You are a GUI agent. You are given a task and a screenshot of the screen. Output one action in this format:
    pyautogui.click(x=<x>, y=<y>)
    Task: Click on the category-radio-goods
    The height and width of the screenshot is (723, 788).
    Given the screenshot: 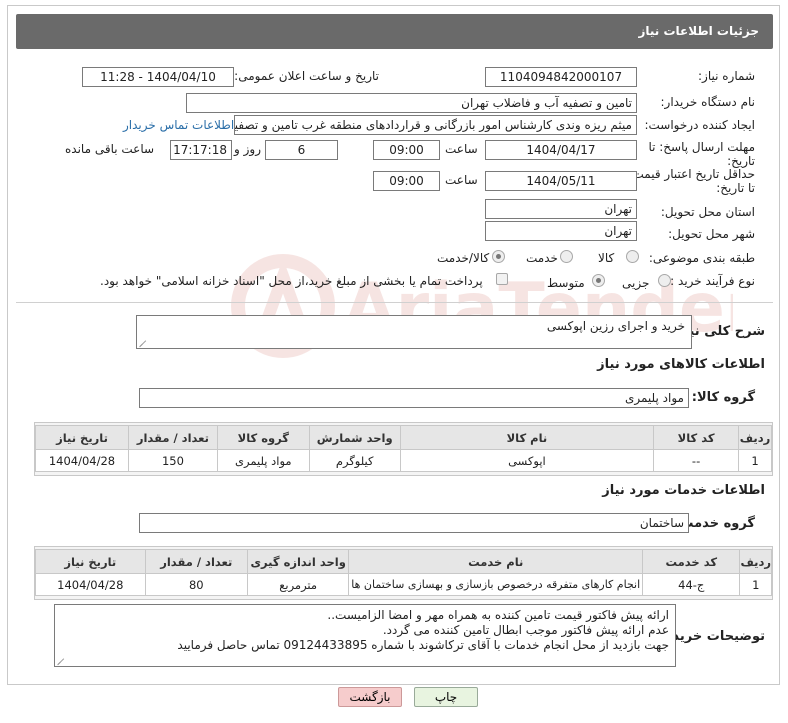 What is the action you would take?
    pyautogui.click(x=632, y=256)
    